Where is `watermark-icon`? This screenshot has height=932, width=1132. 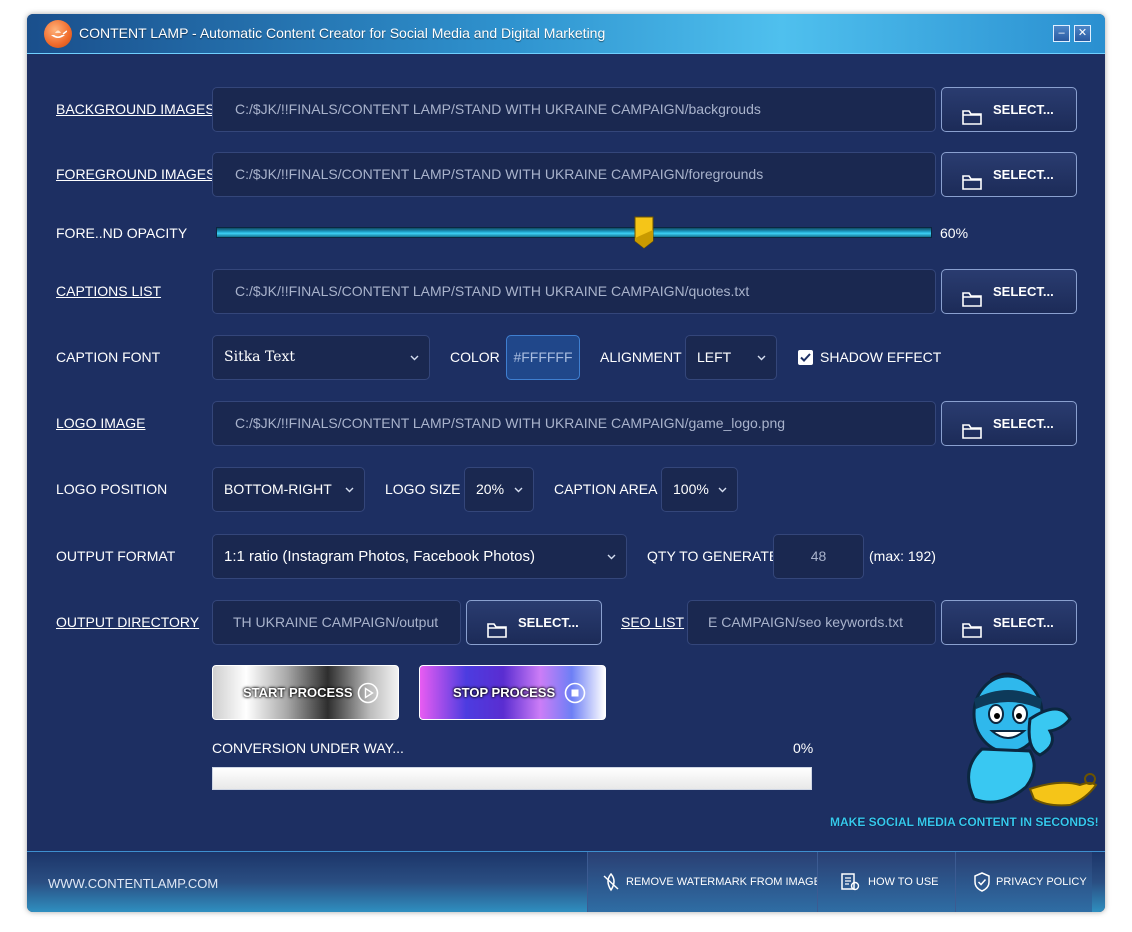
watermark-icon is located at coordinates (611, 883).